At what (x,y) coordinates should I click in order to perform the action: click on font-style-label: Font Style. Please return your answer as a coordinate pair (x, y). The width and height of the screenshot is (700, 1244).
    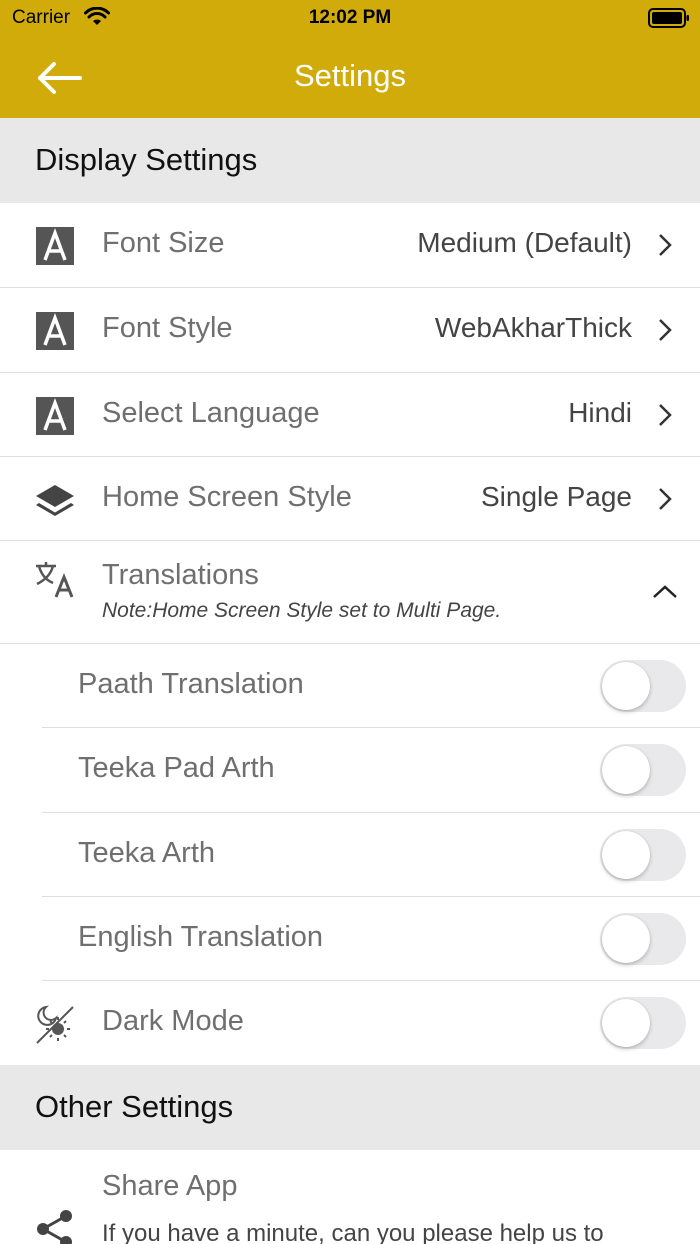
    Looking at the image, I should click on (167, 328).